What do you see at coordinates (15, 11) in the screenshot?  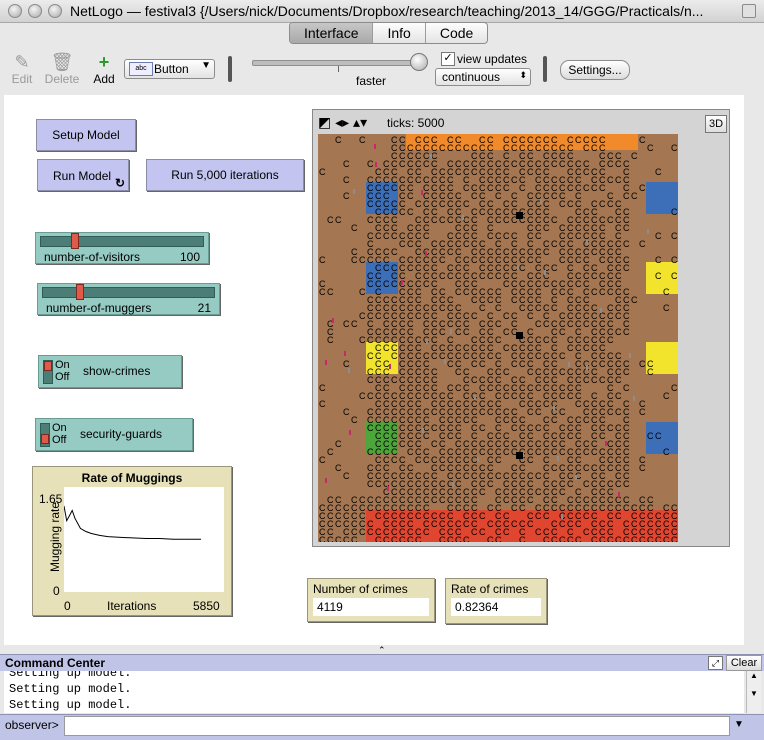 I see `close-window-button` at bounding box center [15, 11].